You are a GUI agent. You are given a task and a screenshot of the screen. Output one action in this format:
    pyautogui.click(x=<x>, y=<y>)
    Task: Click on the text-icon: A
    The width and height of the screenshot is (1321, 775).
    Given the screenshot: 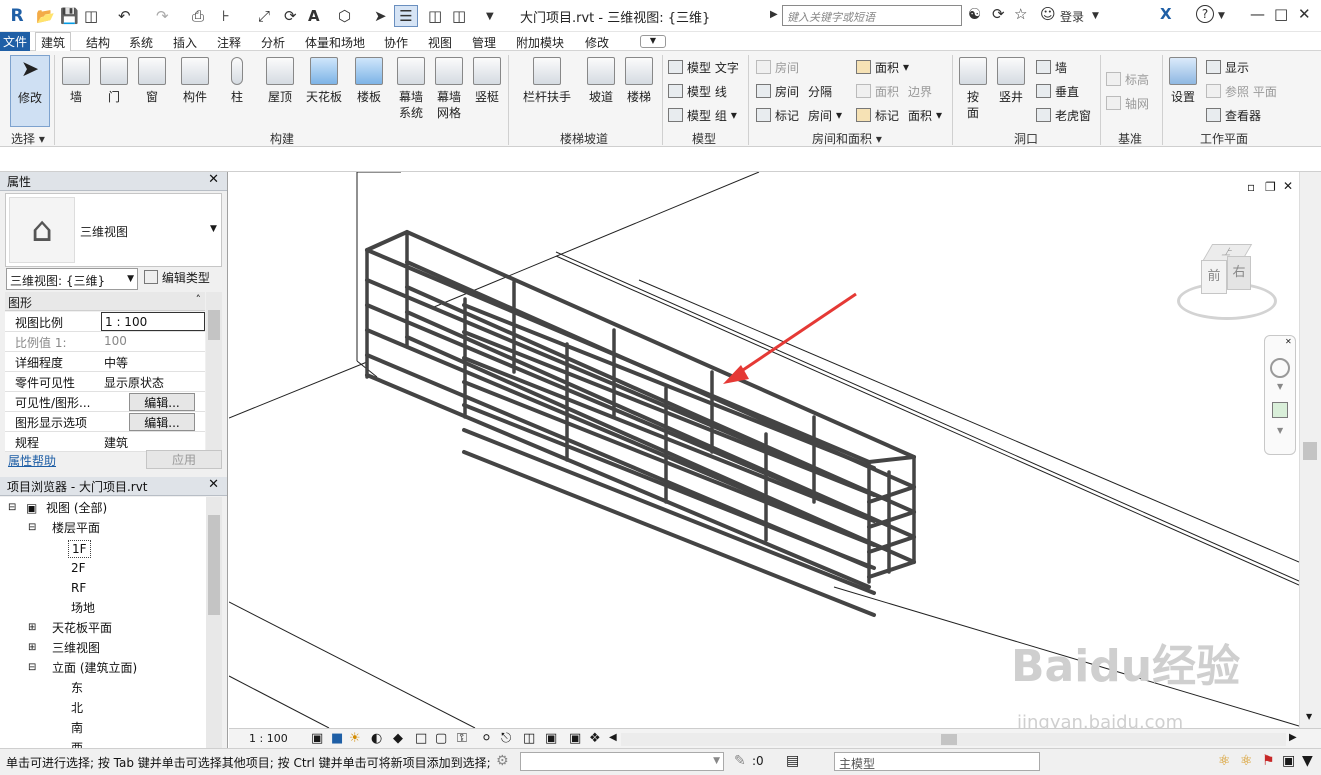 What is the action you would take?
    pyautogui.click(x=314, y=16)
    